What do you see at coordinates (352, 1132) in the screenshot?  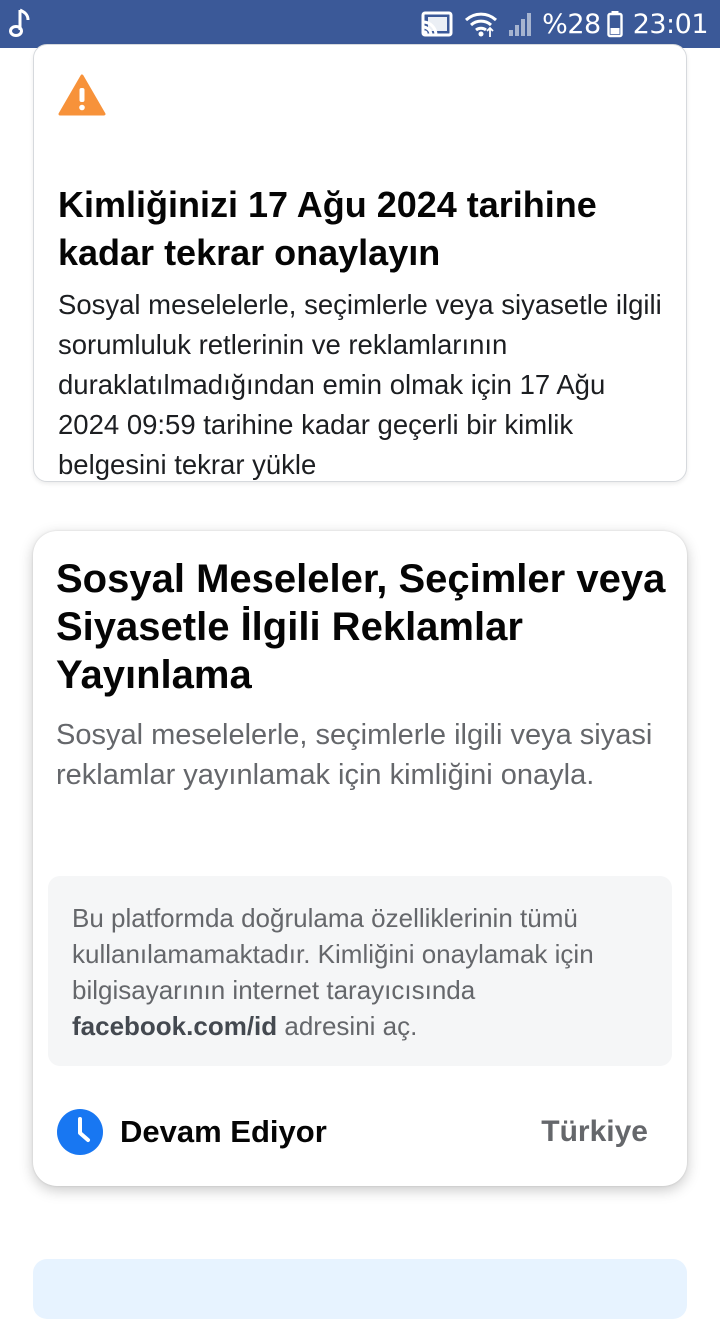 I see `verification-status-row: Devam Ediyor Türkiye` at bounding box center [352, 1132].